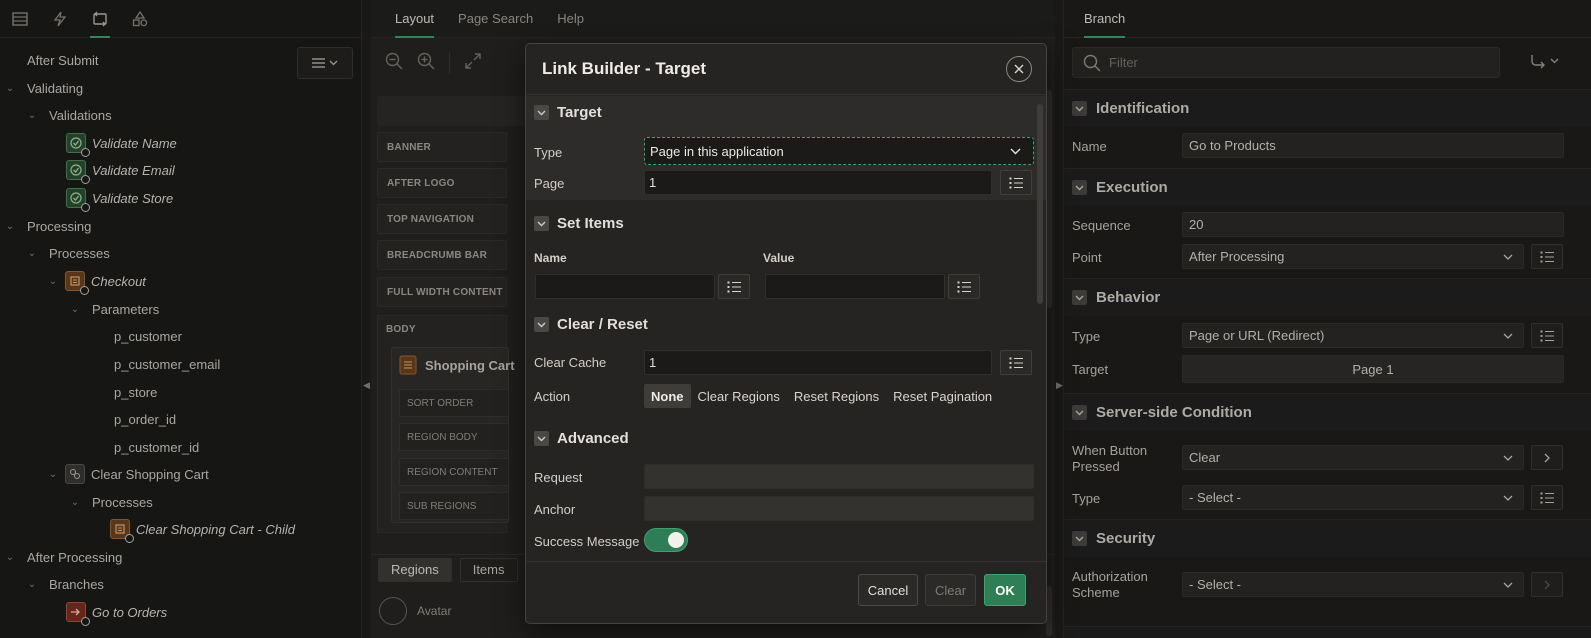 This screenshot has width=1591, height=638. I want to click on item-value-input, so click(855, 286).